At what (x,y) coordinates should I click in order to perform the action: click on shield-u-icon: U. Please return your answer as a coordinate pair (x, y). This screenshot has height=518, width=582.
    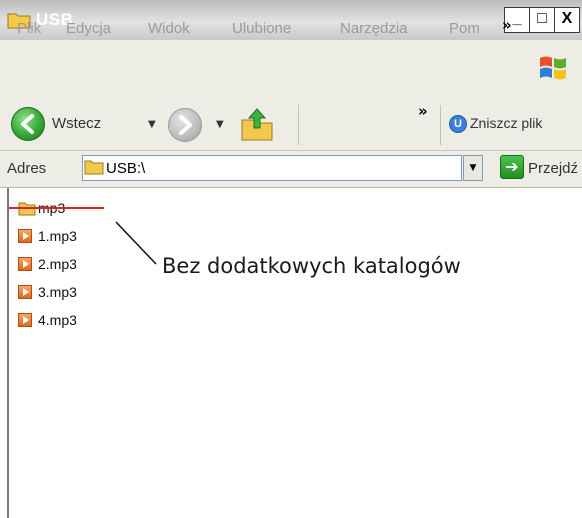
    Looking at the image, I should click on (458, 124).